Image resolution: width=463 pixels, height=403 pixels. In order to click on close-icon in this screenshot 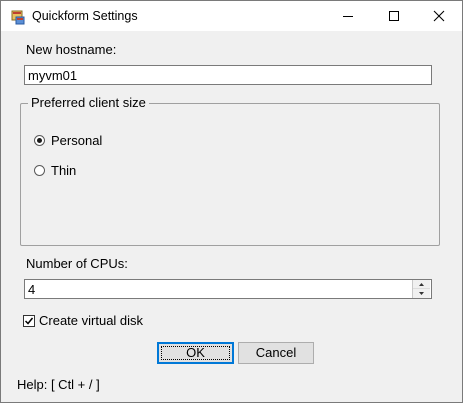, I will do `click(439, 16)`.